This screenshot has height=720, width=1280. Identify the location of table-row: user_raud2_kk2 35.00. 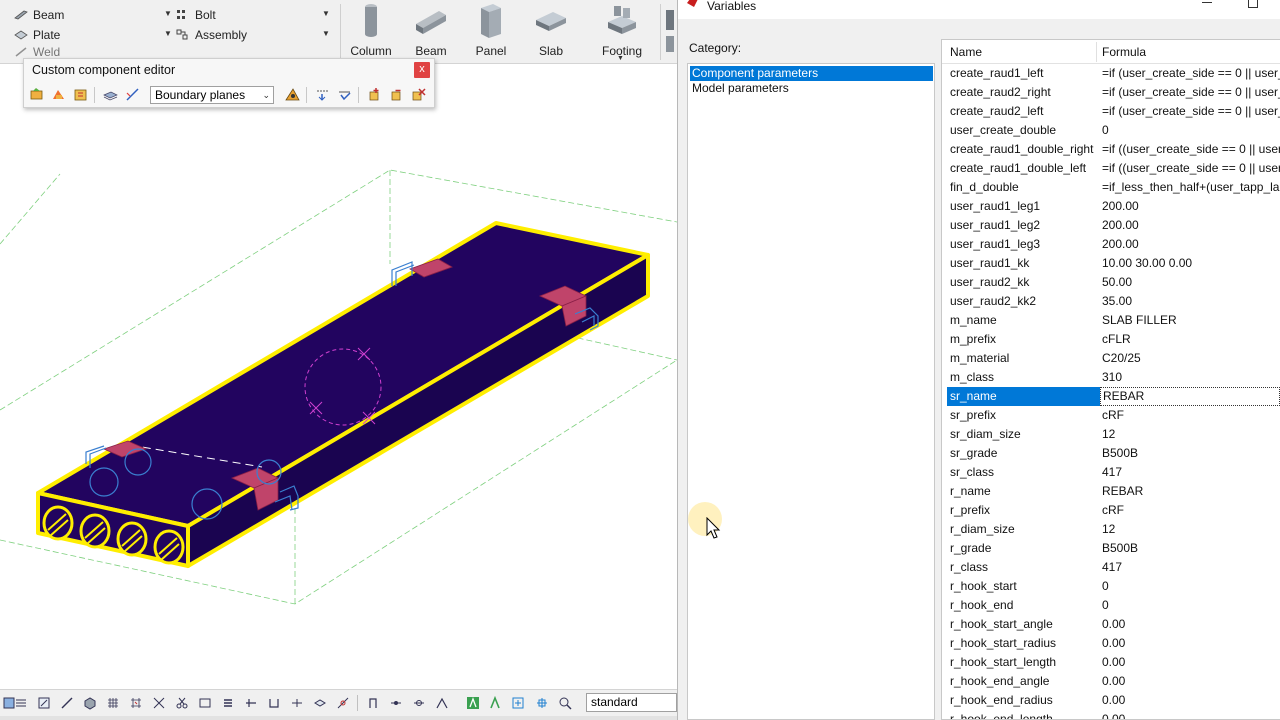
(1111, 301).